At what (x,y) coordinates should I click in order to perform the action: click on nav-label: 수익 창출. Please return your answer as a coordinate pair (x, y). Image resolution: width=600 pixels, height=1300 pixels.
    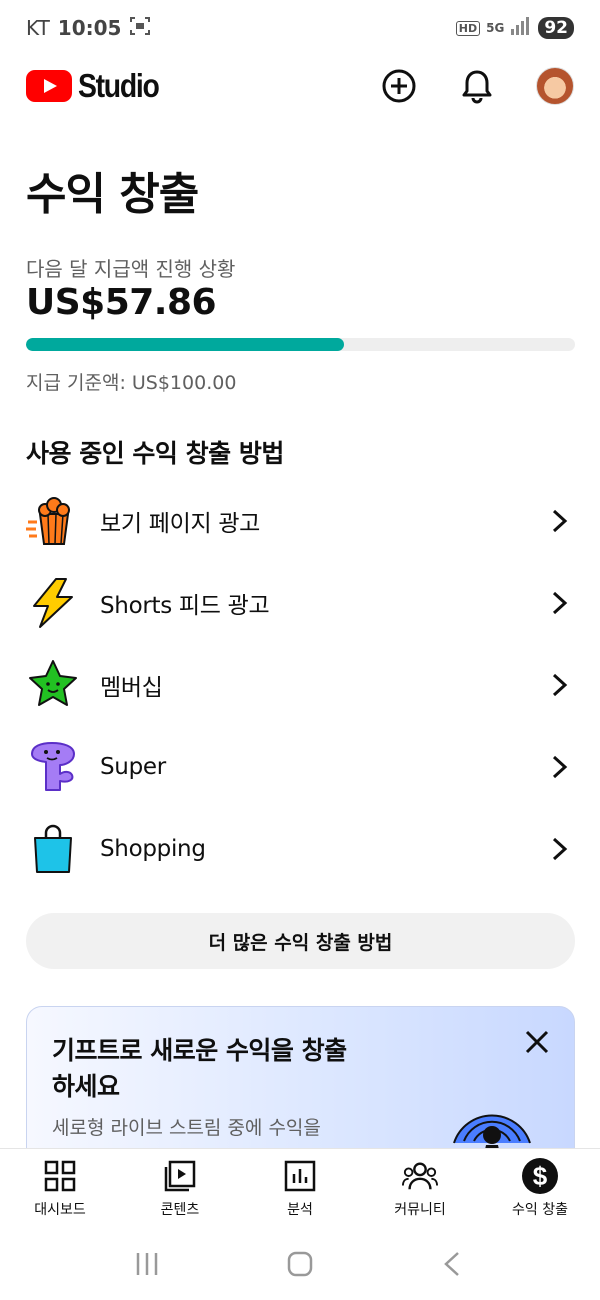
    Looking at the image, I should click on (540, 1210).